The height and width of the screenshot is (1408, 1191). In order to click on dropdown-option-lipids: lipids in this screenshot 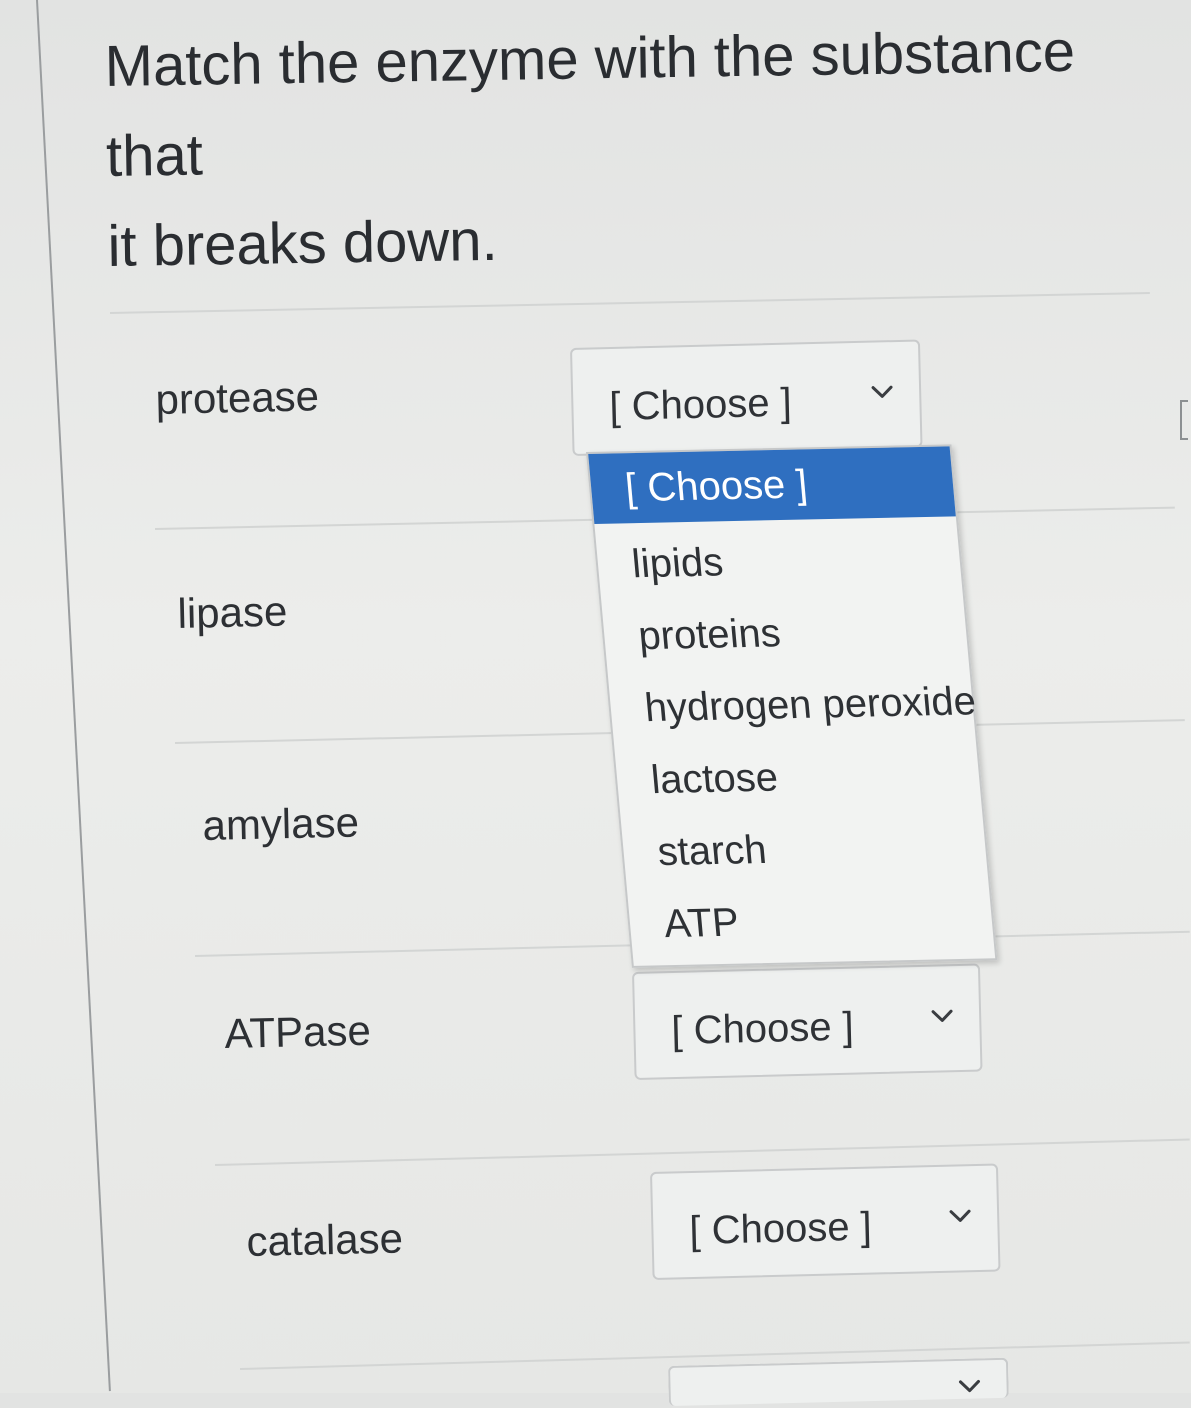, I will do `click(779, 561)`.